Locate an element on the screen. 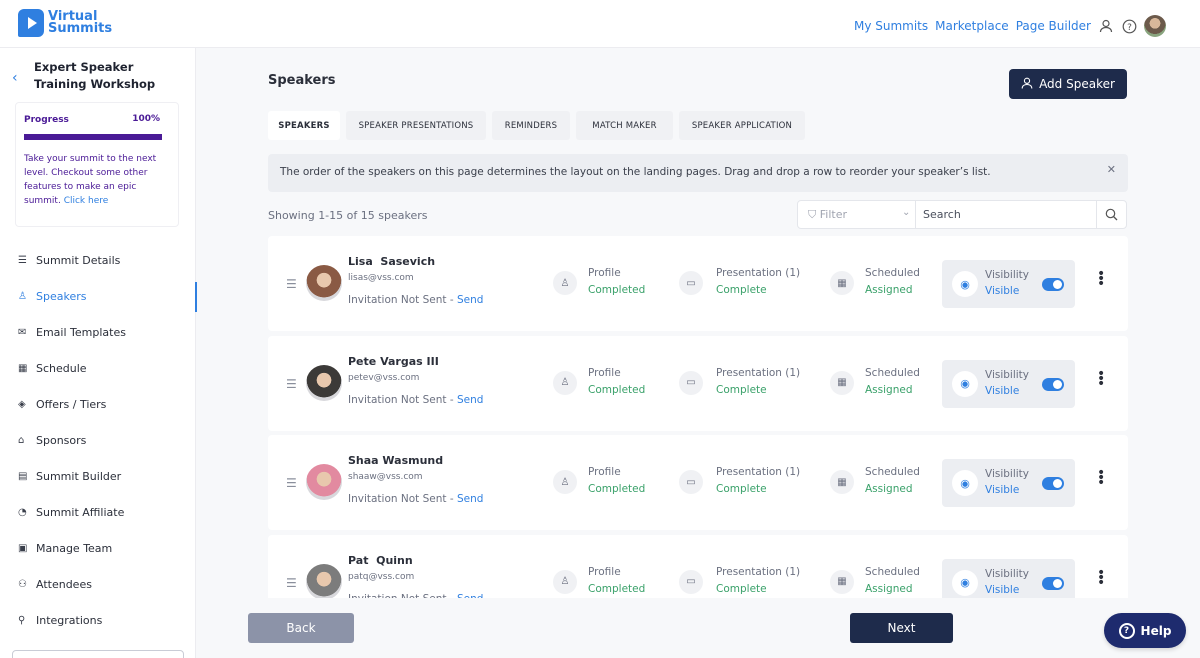 This screenshot has height=658, width=1200. filter-label: Filter is located at coordinates (833, 214).